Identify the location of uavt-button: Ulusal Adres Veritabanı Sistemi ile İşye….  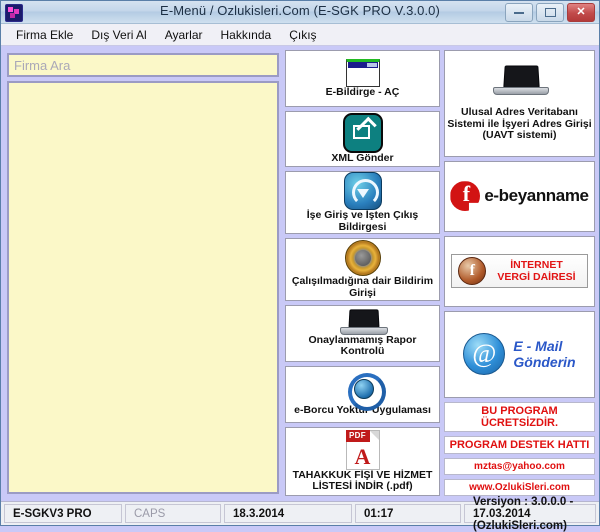
(519, 103).